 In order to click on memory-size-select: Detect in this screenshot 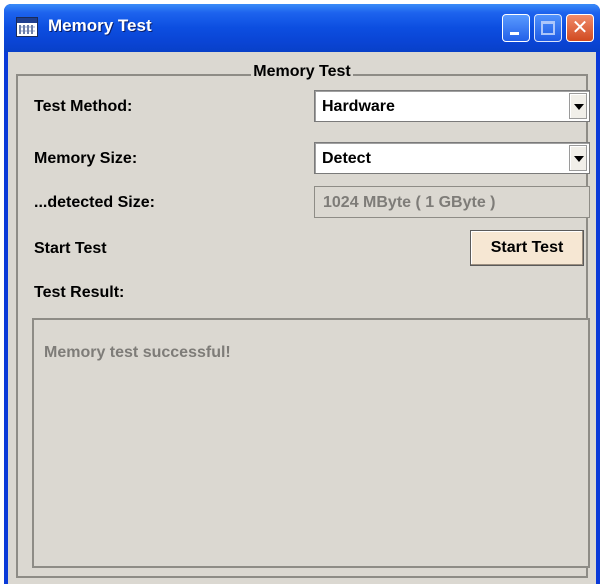, I will do `click(452, 158)`.